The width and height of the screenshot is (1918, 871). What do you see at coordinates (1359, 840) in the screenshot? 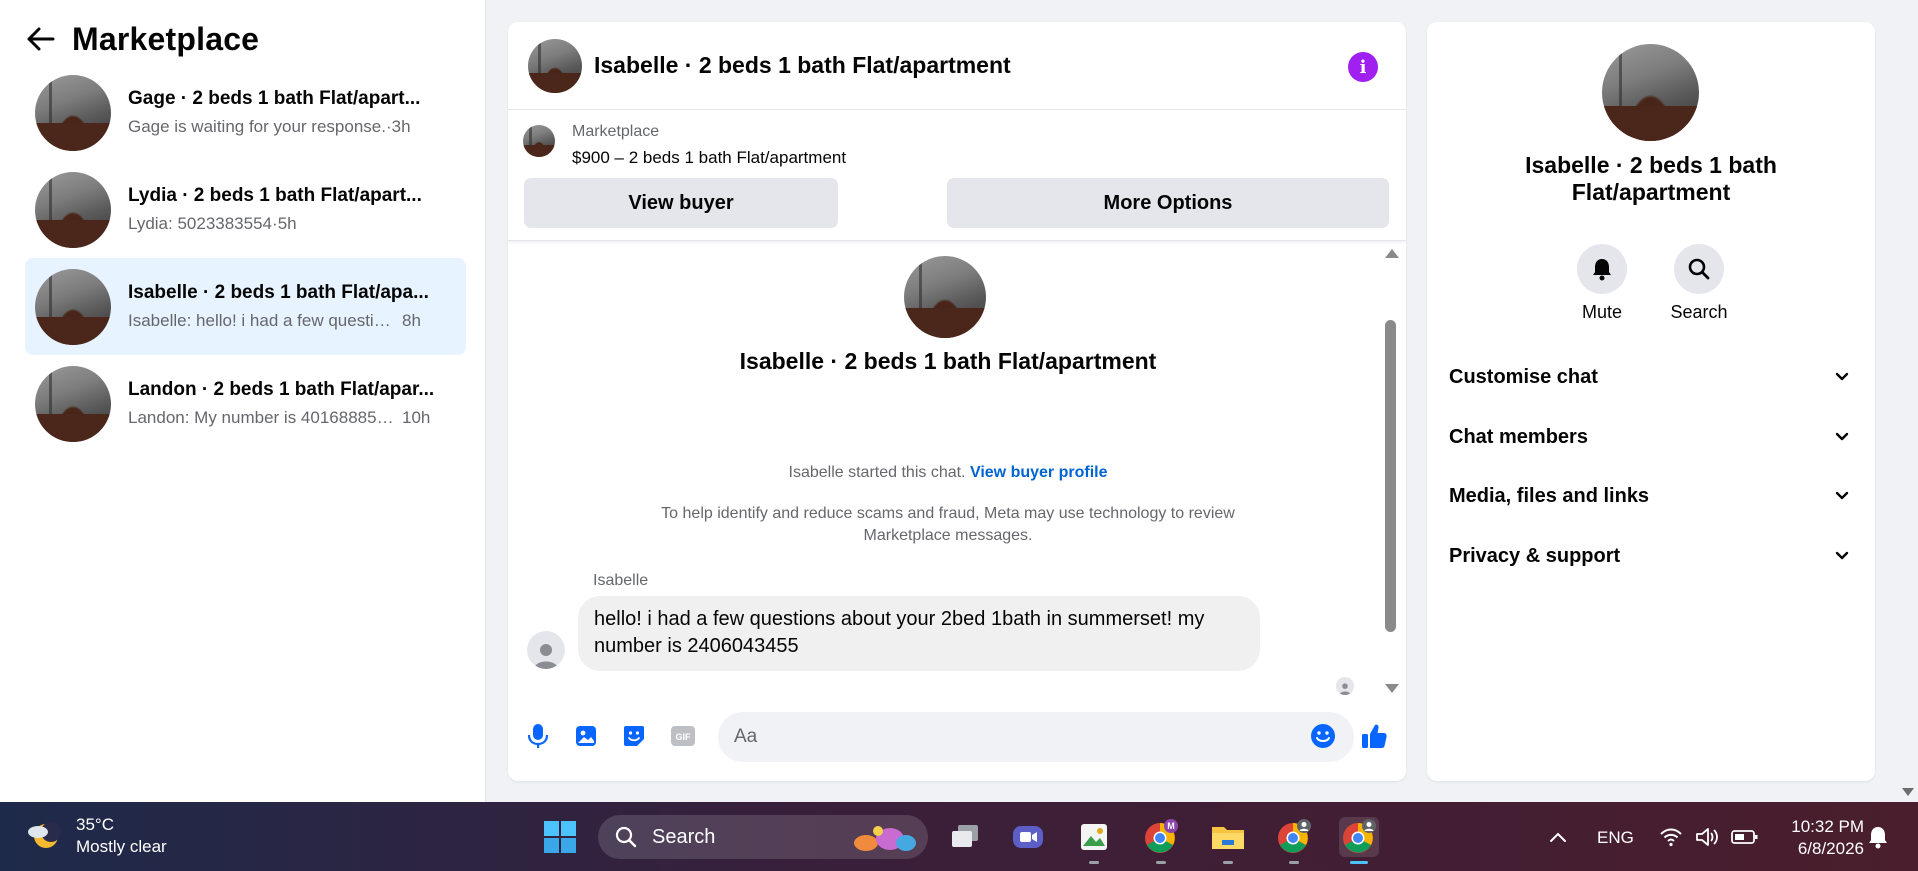
I see `chrome-profile-3-icon` at bounding box center [1359, 840].